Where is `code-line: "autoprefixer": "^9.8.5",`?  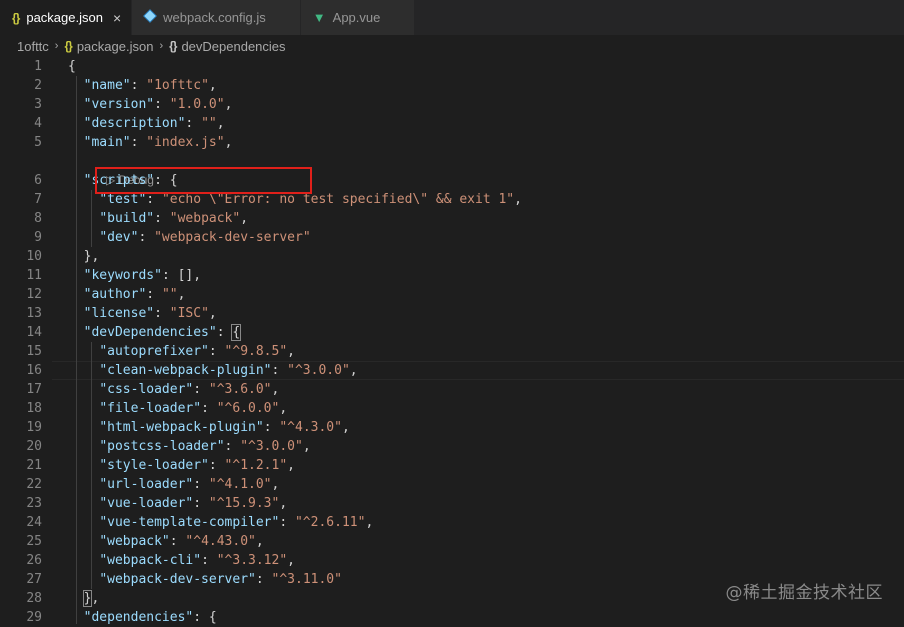
code-line: "autoprefixer": "^9.8.5", is located at coordinates (181, 351).